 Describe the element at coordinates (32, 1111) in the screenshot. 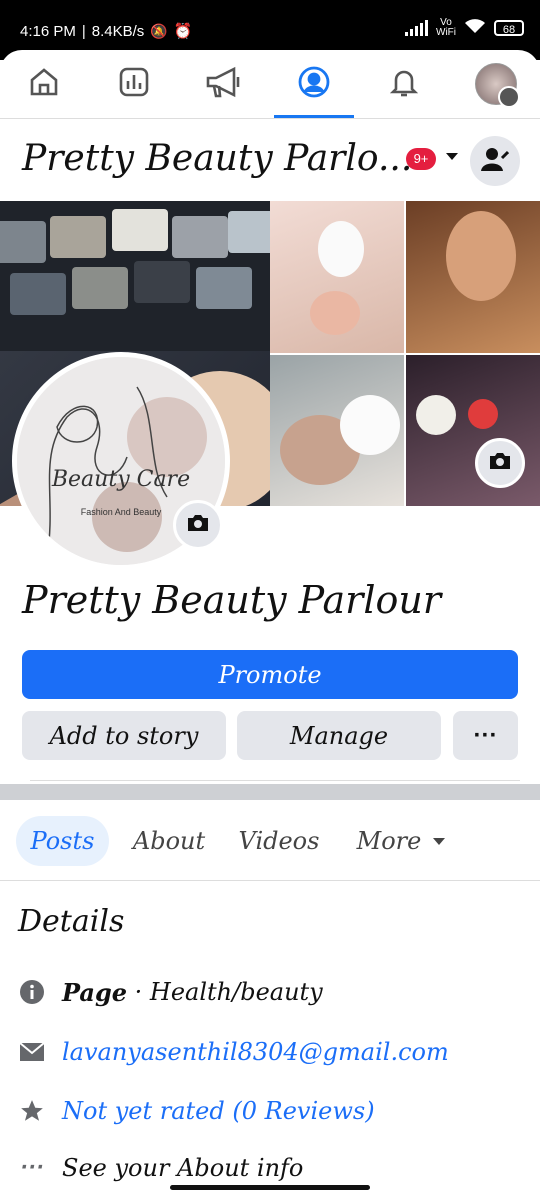

I see `star-icon` at that location.